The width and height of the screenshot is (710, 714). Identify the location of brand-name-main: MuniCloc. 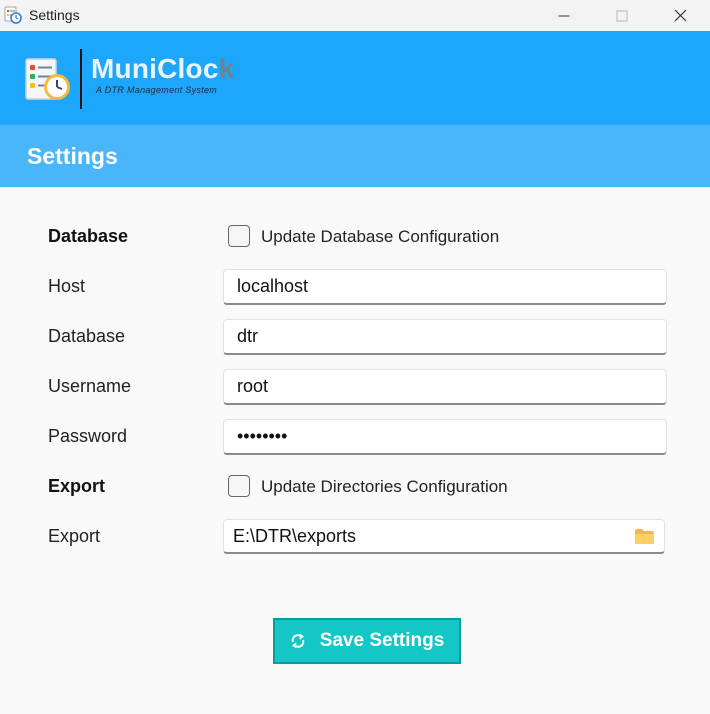
(155, 68).